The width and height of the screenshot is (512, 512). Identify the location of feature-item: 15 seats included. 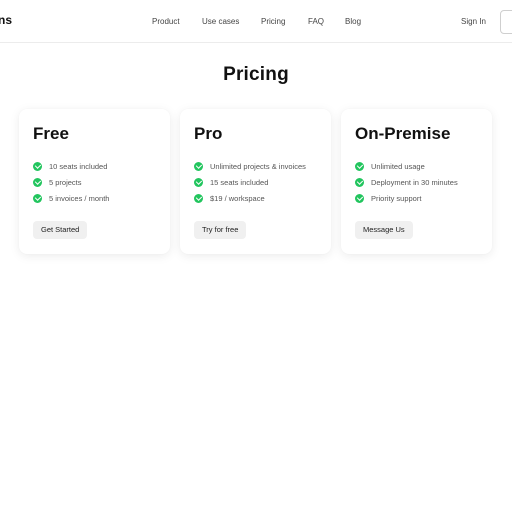
(231, 182).